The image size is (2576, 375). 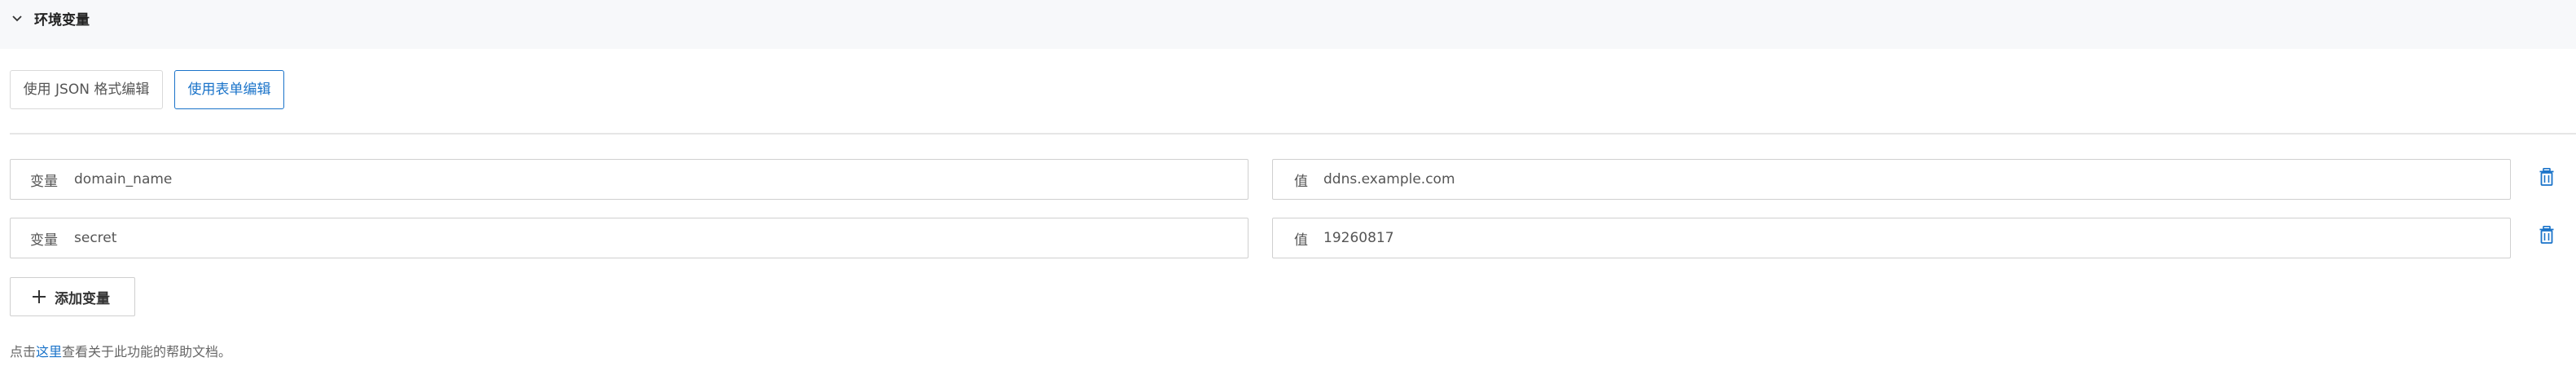 I want to click on plus-icon, so click(x=39, y=296).